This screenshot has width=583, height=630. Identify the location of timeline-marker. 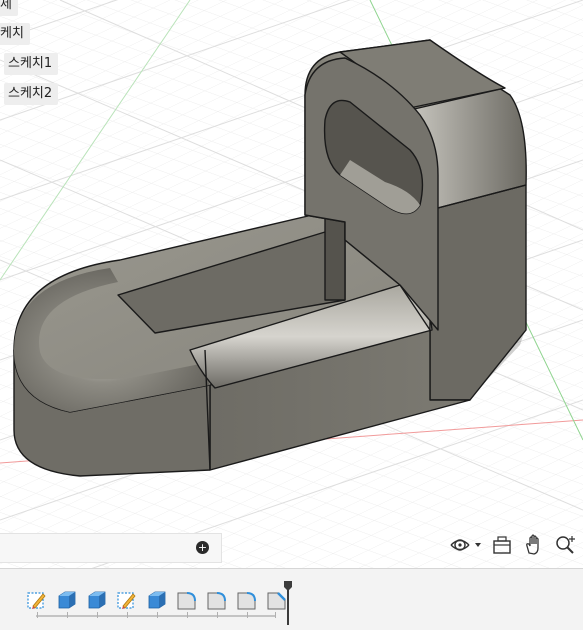
(288, 603).